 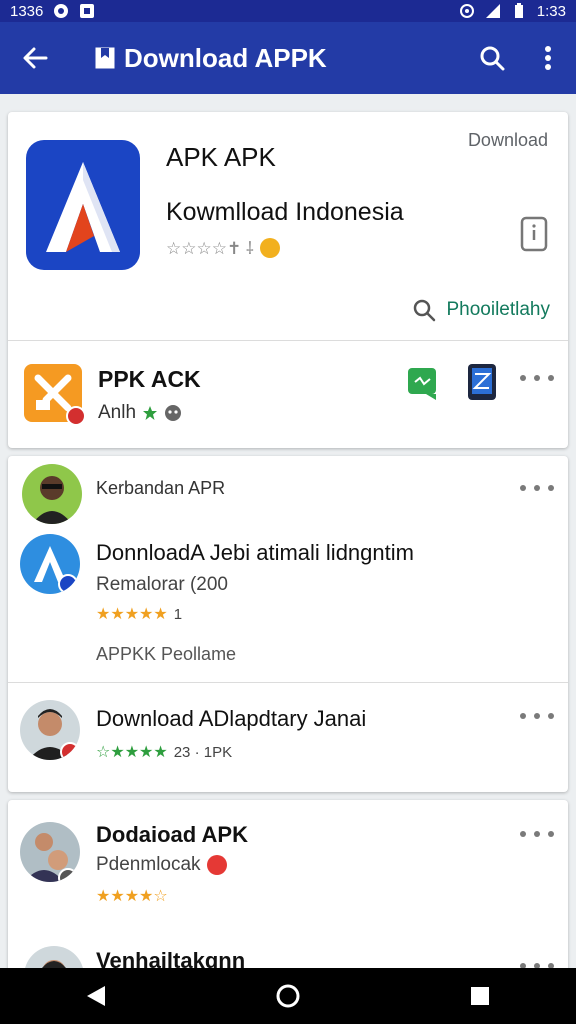 I want to click on post-title: Download ADlapdtary Janai, so click(x=231, y=719).